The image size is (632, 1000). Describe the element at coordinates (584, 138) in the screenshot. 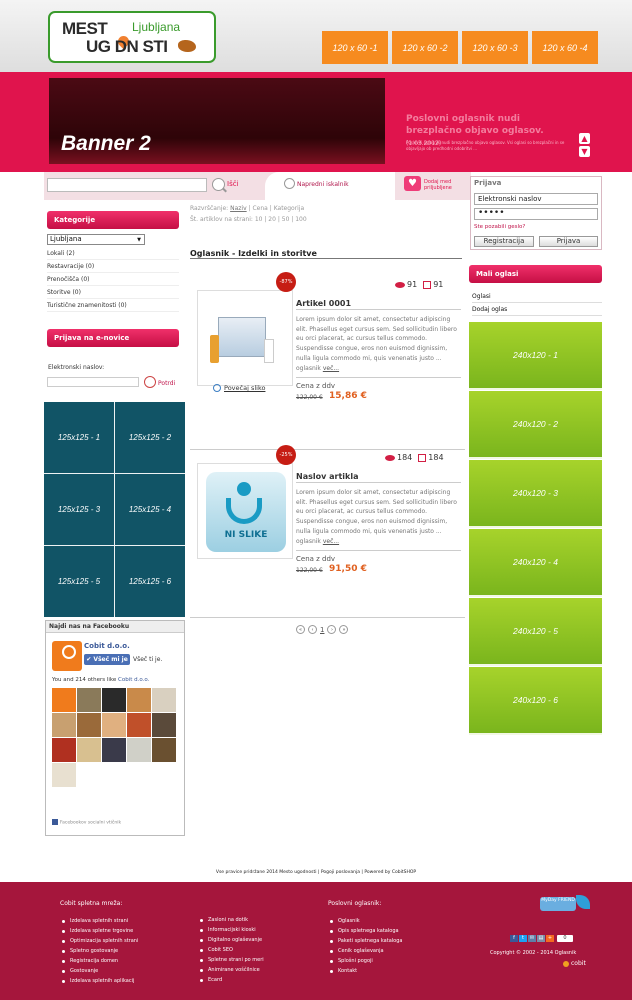

I see `chevron-up-icon: ▲` at that location.